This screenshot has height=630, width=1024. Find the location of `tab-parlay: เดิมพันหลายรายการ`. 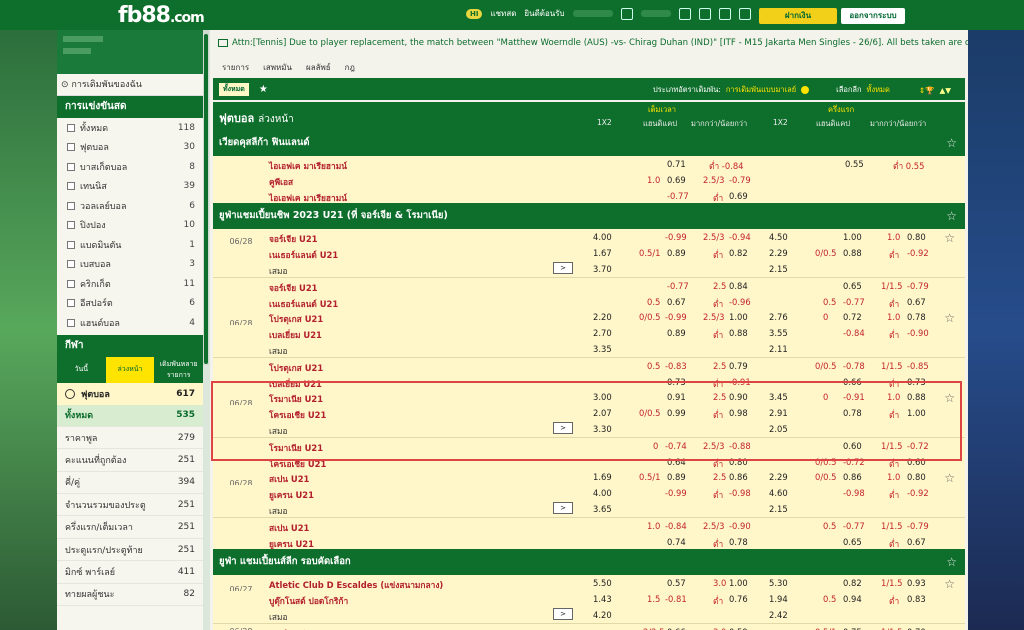

tab-parlay: เดิมพันหลายรายการ is located at coordinates (179, 369).